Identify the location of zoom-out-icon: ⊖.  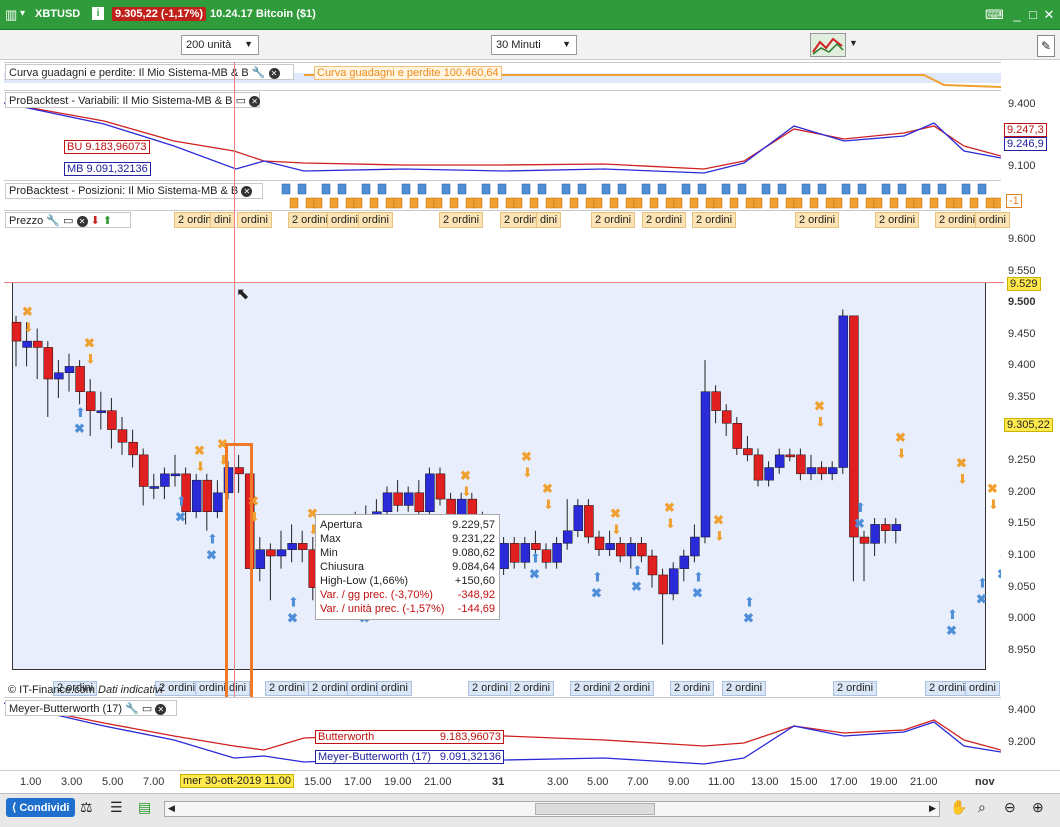
(1010, 807).